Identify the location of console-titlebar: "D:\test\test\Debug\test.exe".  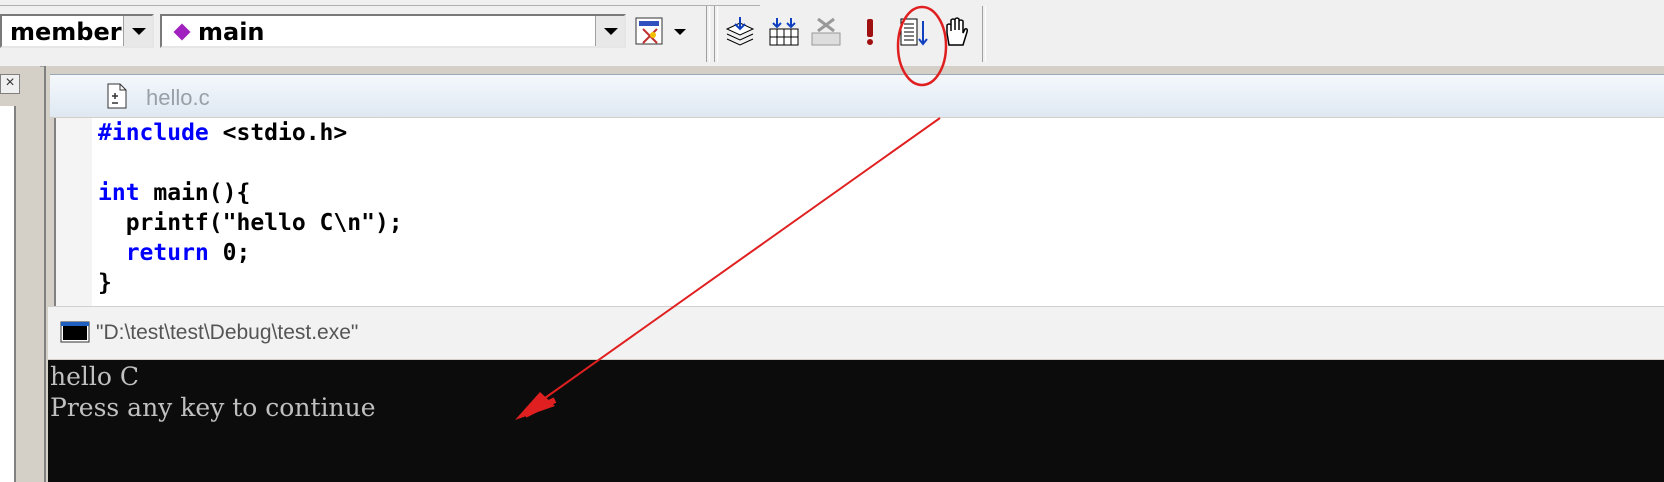
(856, 332).